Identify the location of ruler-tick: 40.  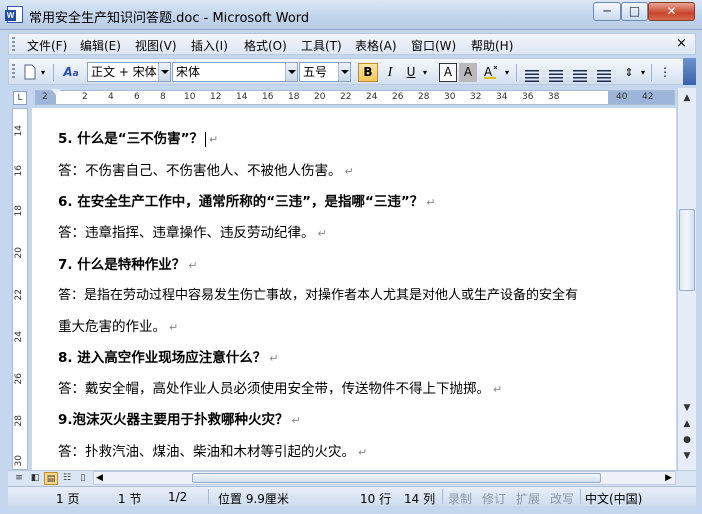
(622, 97).